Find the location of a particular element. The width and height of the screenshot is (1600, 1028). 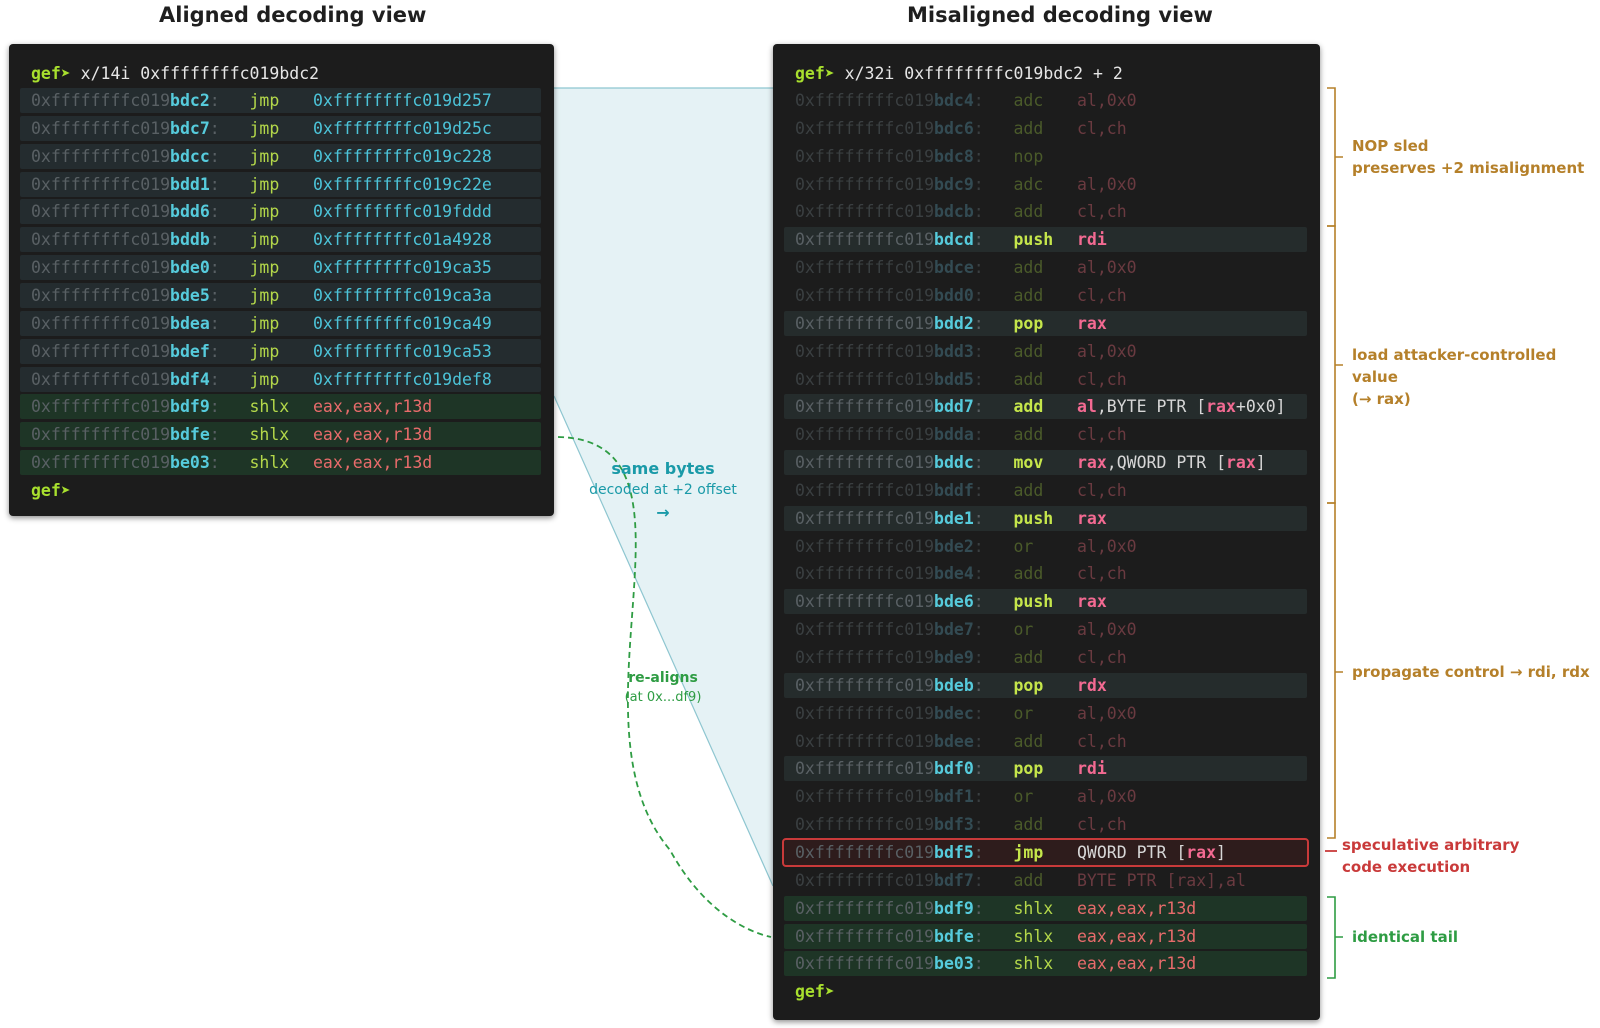

note-identical-tail: identical tail is located at coordinates (1405, 937).